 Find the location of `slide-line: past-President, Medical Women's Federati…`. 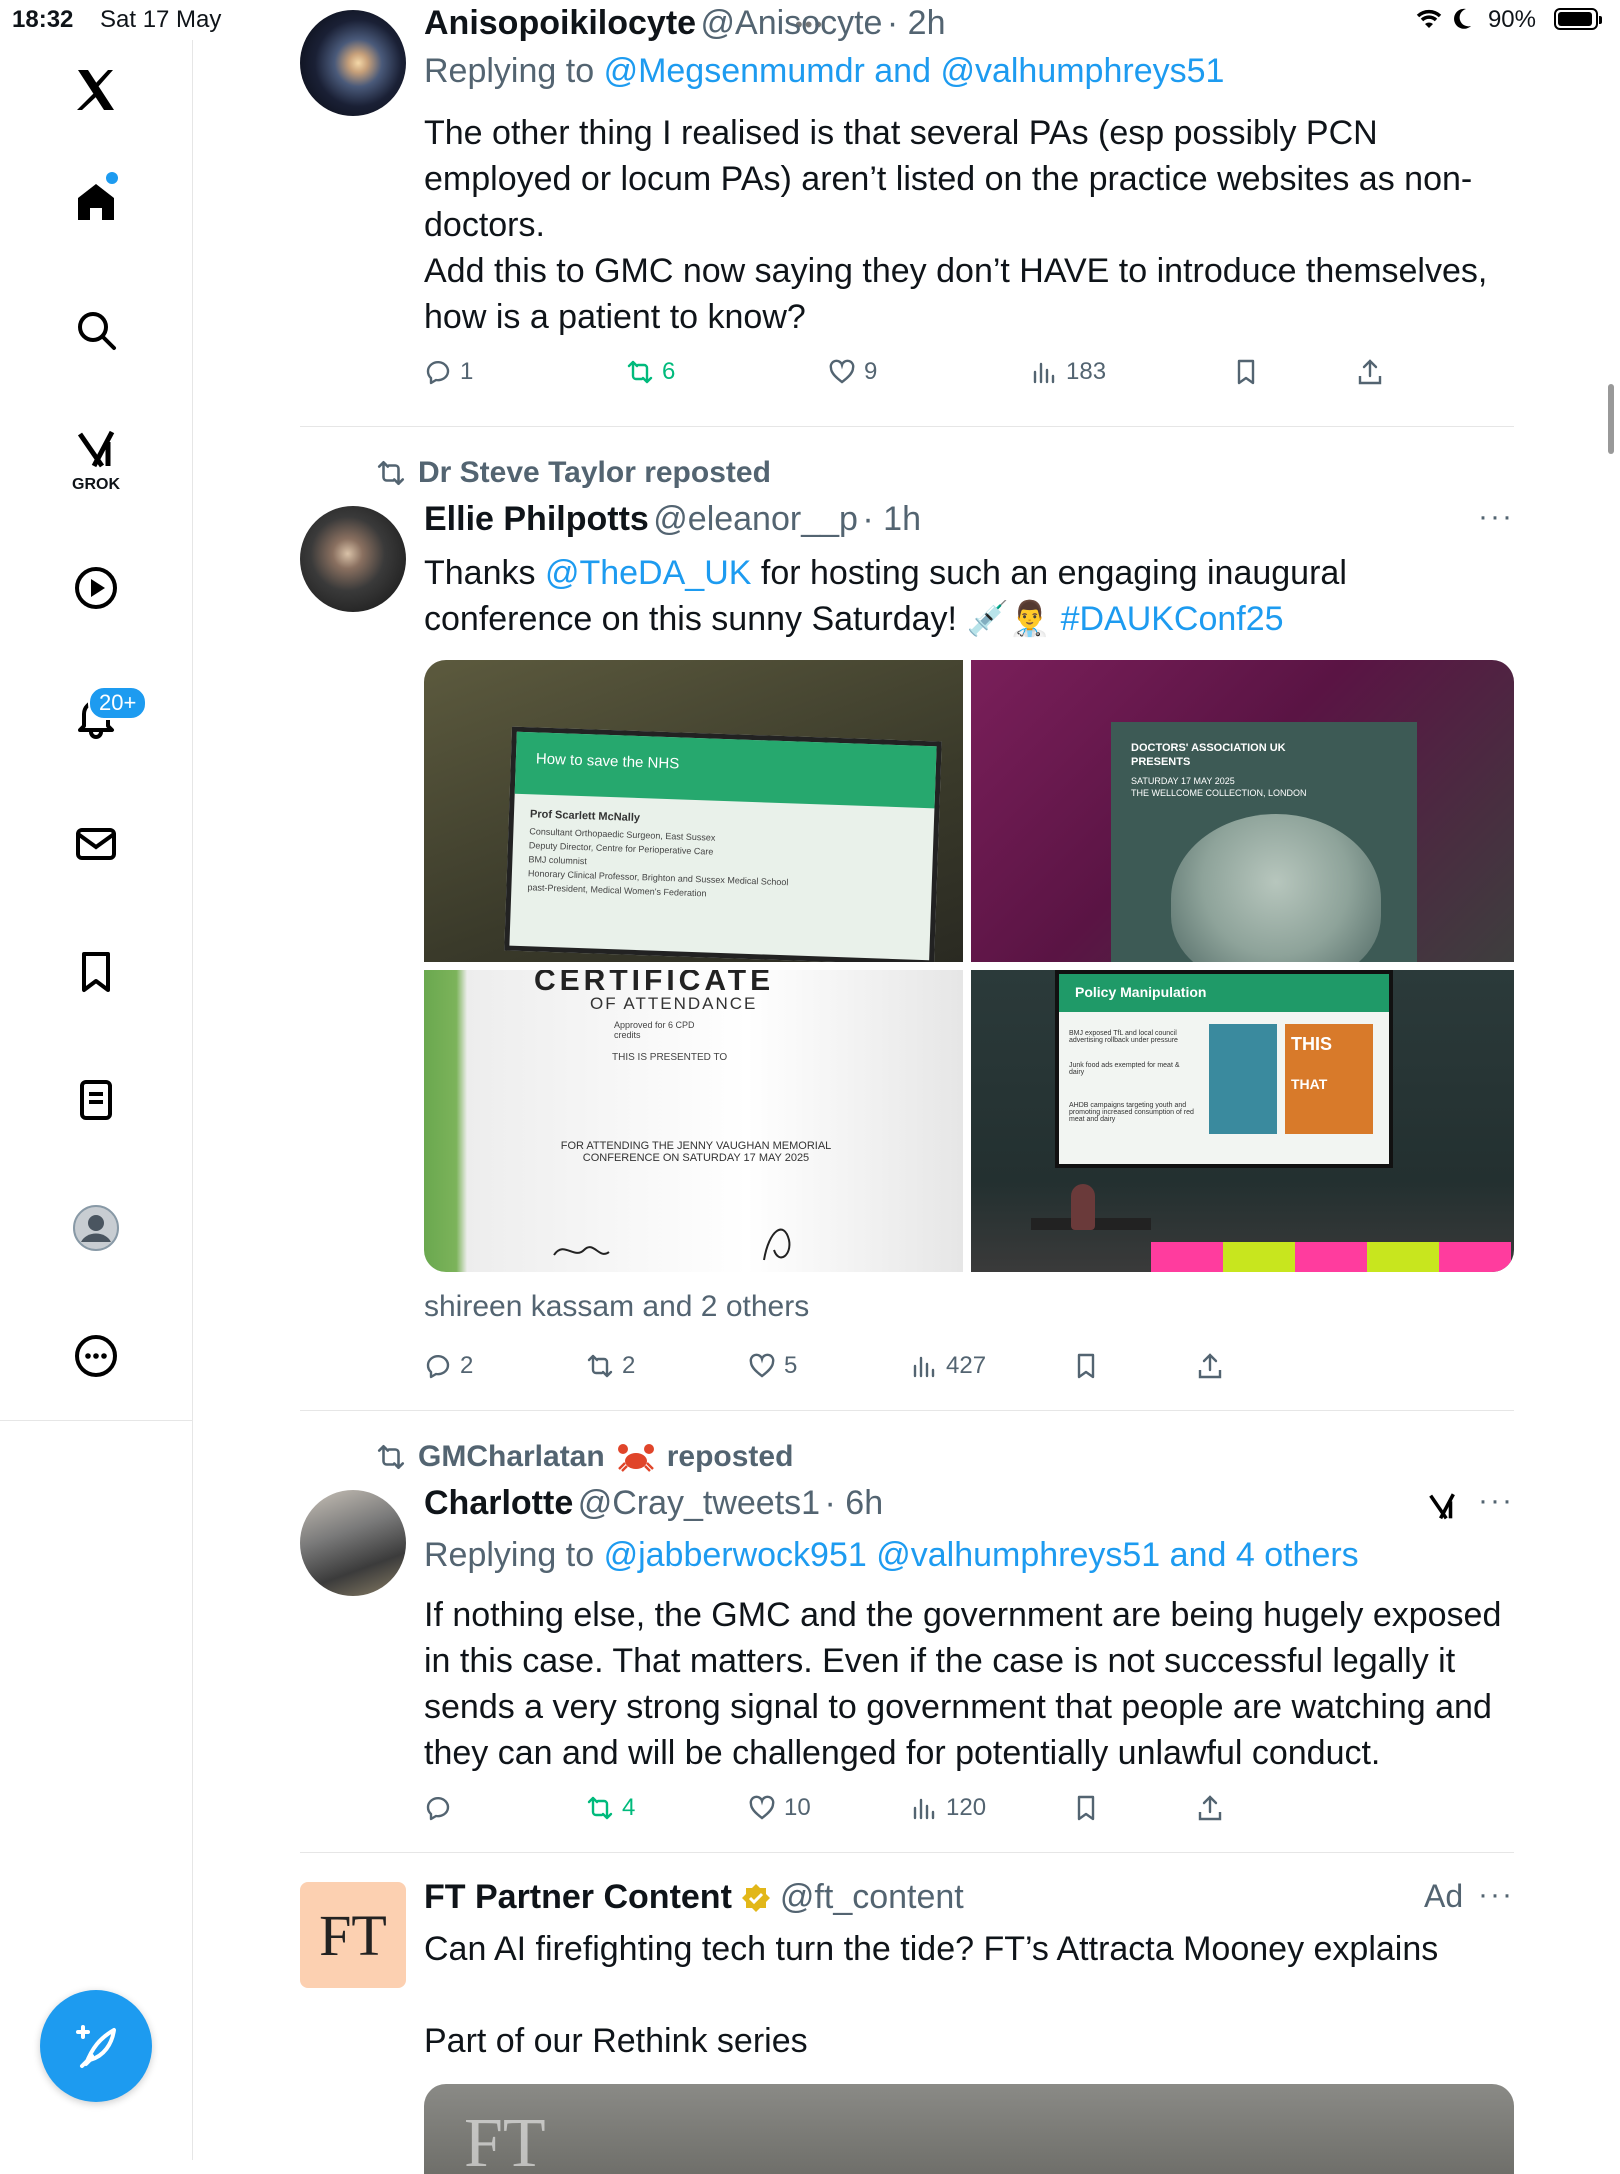

slide-line: past-President, Medical Women's Federati… is located at coordinates (617, 890).